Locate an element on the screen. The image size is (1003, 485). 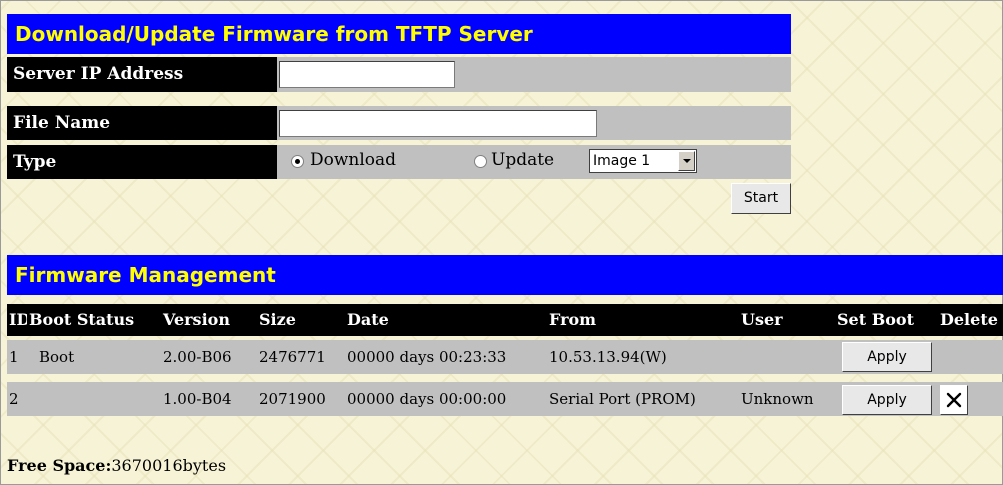
cell-size: 2476771 is located at coordinates (292, 357).